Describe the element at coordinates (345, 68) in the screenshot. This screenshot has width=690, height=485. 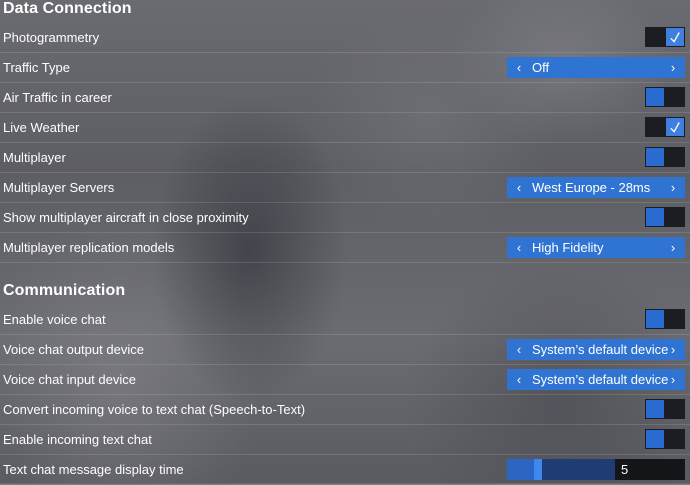
I see `setting-row-traffic-type: Traffic Type ‹ Off ›` at that location.